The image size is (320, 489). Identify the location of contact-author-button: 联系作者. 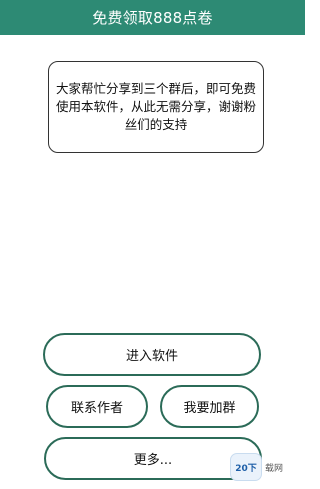
(97, 406).